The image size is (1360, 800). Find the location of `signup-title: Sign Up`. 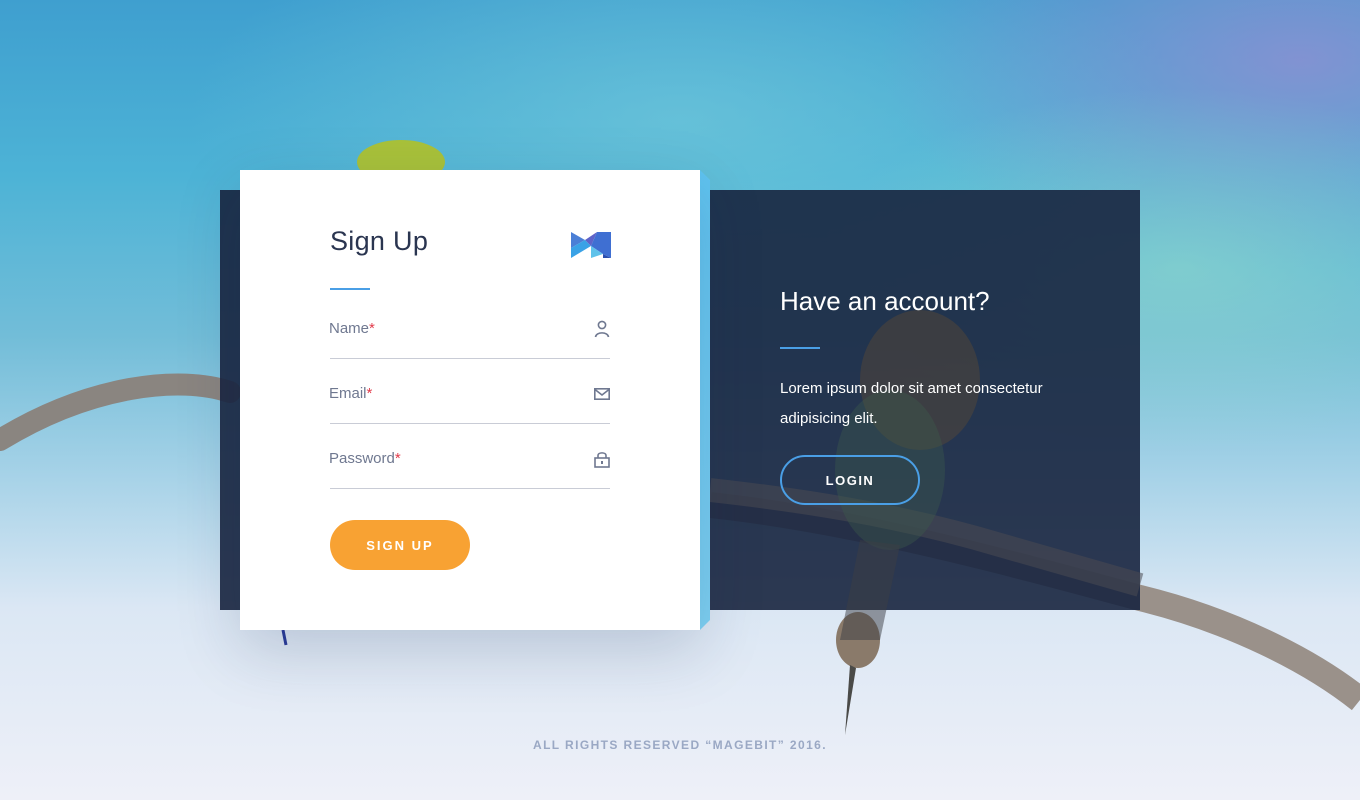

signup-title: Sign Up is located at coordinates (379, 241).